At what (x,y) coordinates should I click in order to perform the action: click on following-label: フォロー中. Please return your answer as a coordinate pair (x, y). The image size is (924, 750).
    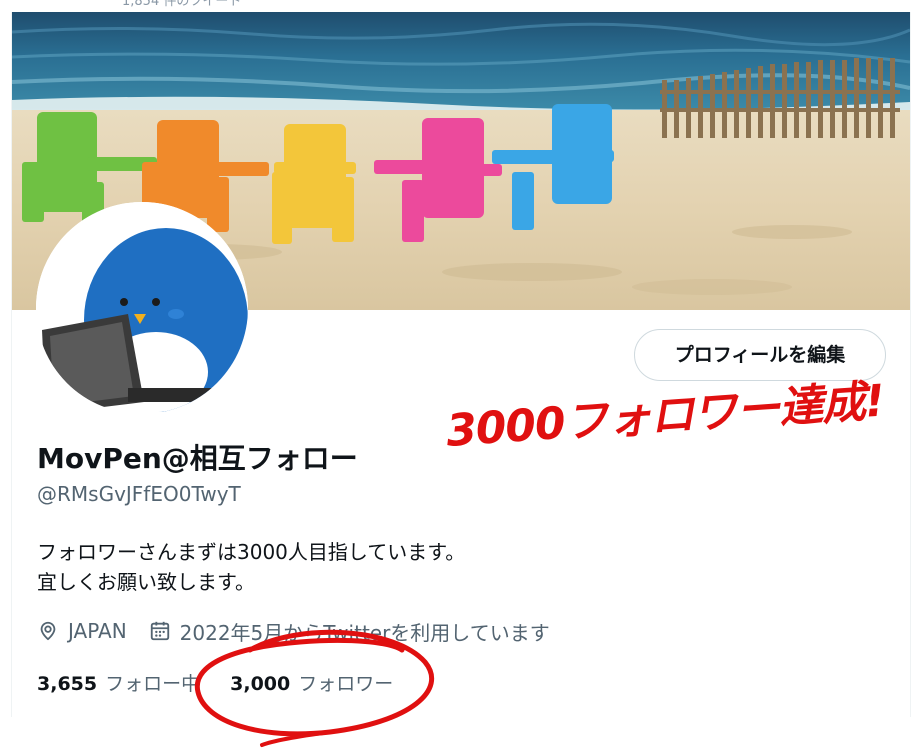
    Looking at the image, I should click on (153, 684).